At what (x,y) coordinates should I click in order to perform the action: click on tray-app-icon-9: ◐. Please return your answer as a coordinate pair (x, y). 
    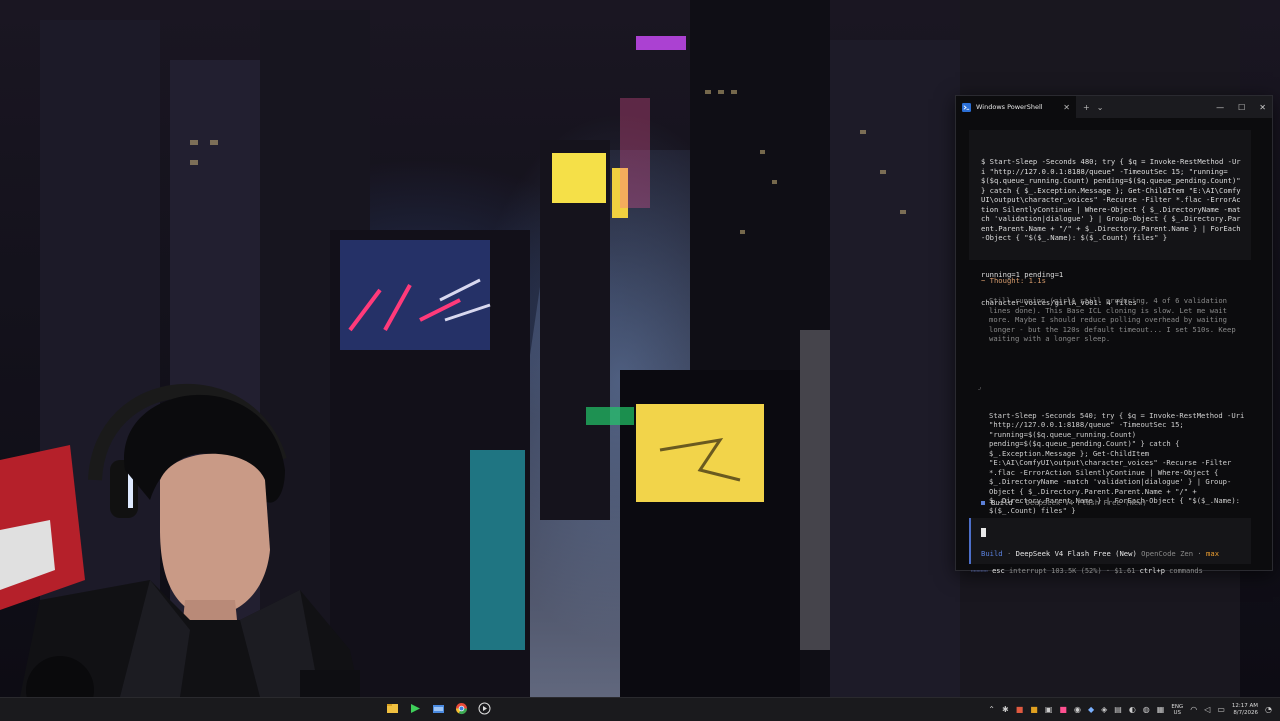
    Looking at the image, I should click on (1132, 709).